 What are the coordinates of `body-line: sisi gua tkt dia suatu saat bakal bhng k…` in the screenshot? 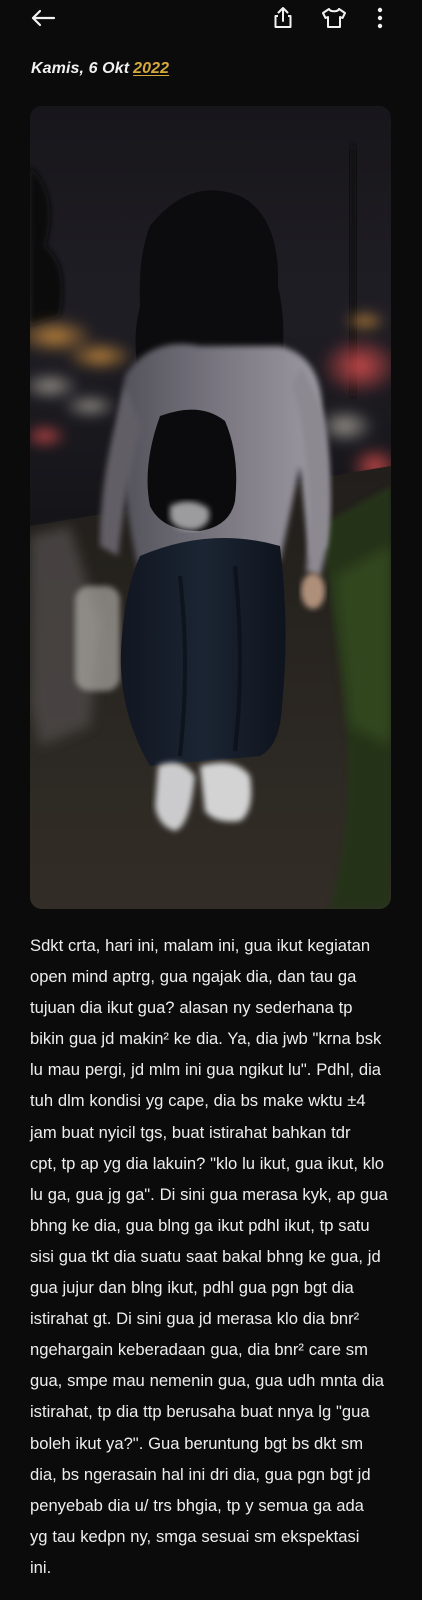 It's located at (205, 1256).